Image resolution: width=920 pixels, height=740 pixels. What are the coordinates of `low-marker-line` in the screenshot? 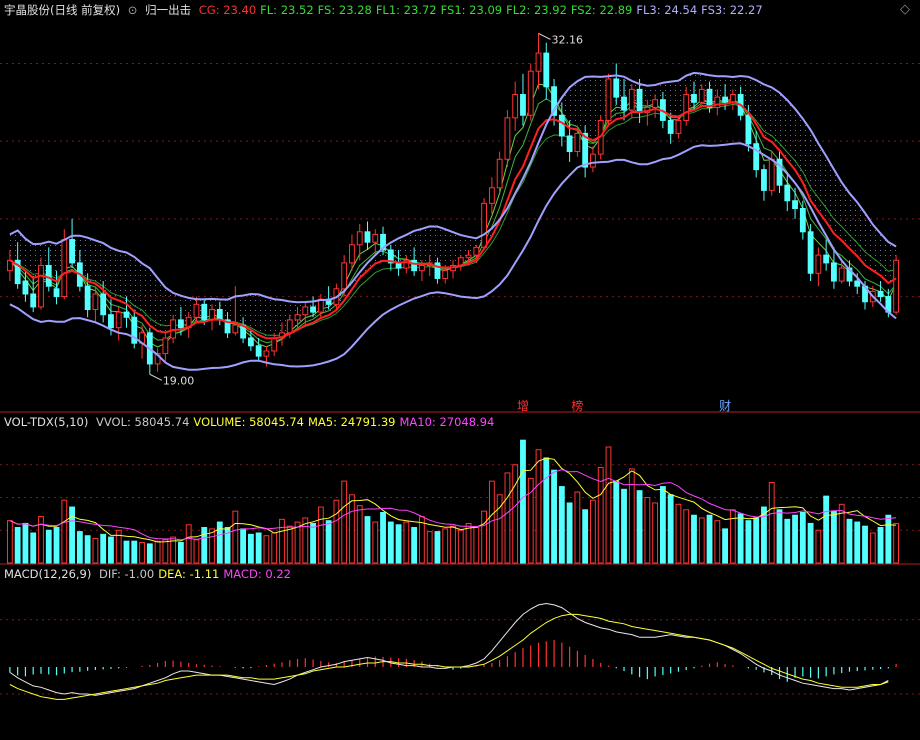 It's located at (156, 377).